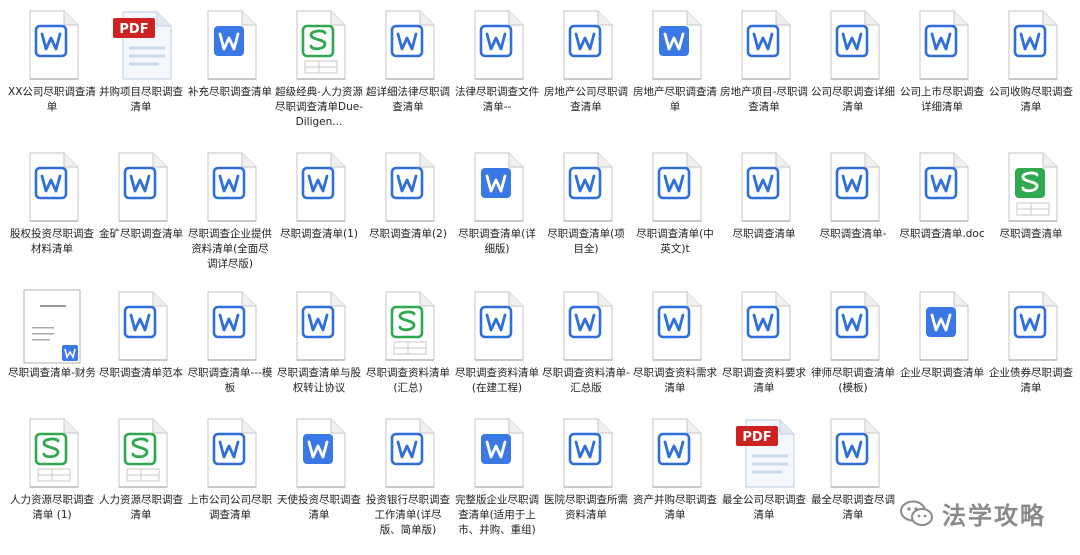 The width and height of the screenshot is (1080, 555). I want to click on file-item: 律师尽职调查清单(模板), so click(853, 342).